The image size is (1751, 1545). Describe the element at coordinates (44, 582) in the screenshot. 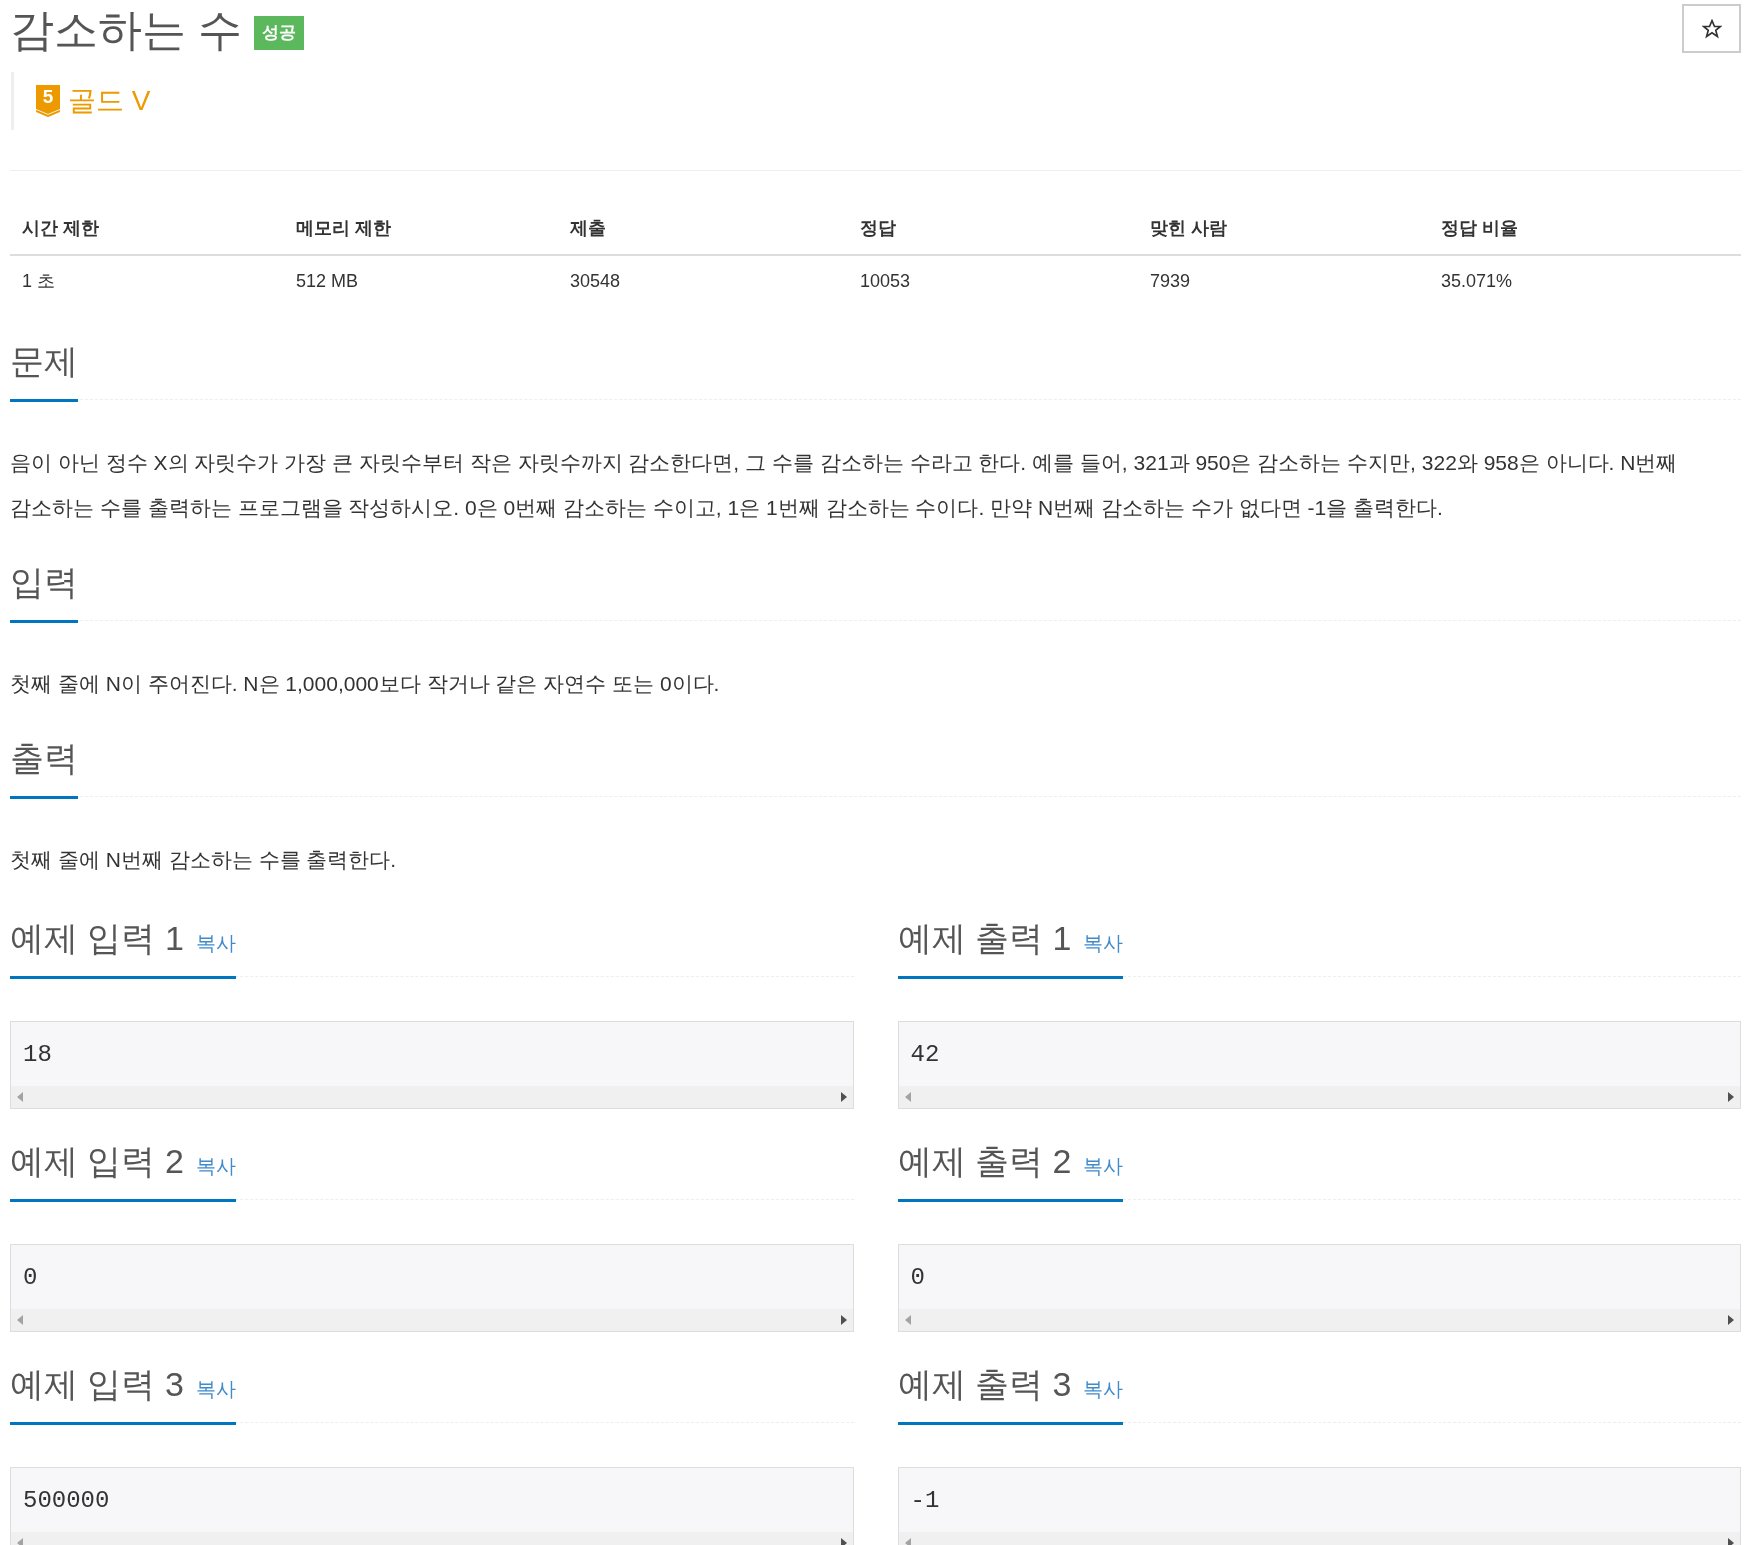

I see `section-heading: 입력` at that location.